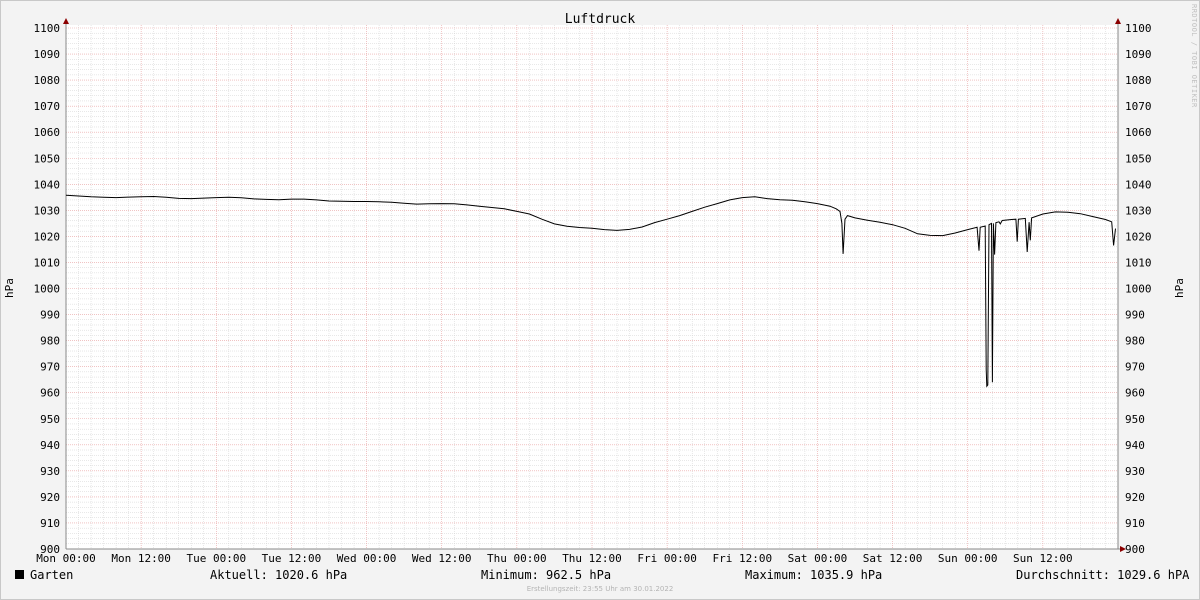 This screenshot has width=1200, height=600. What do you see at coordinates (1135, 471) in the screenshot?
I see `y-tick-label-right: 930` at bounding box center [1135, 471].